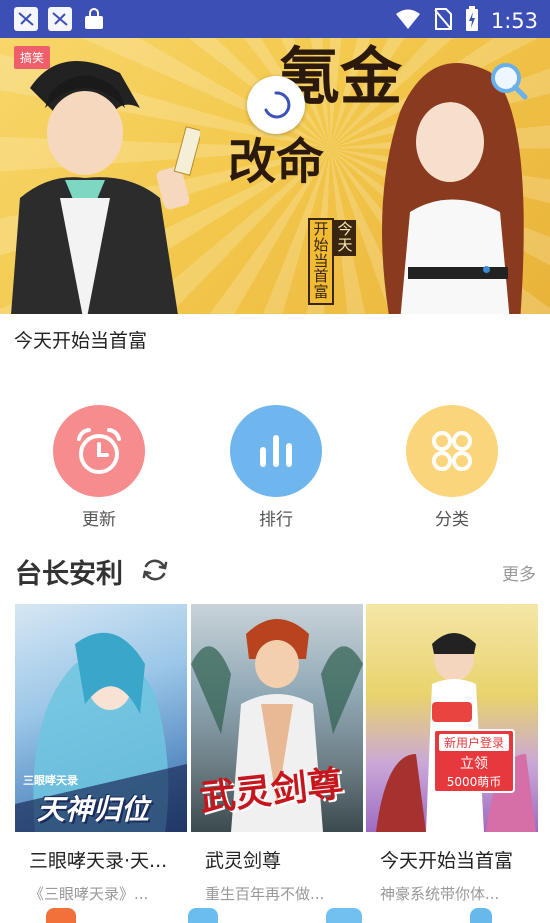 The height and width of the screenshot is (923, 550). I want to click on category-classify-button: 分类, so click(452, 467).